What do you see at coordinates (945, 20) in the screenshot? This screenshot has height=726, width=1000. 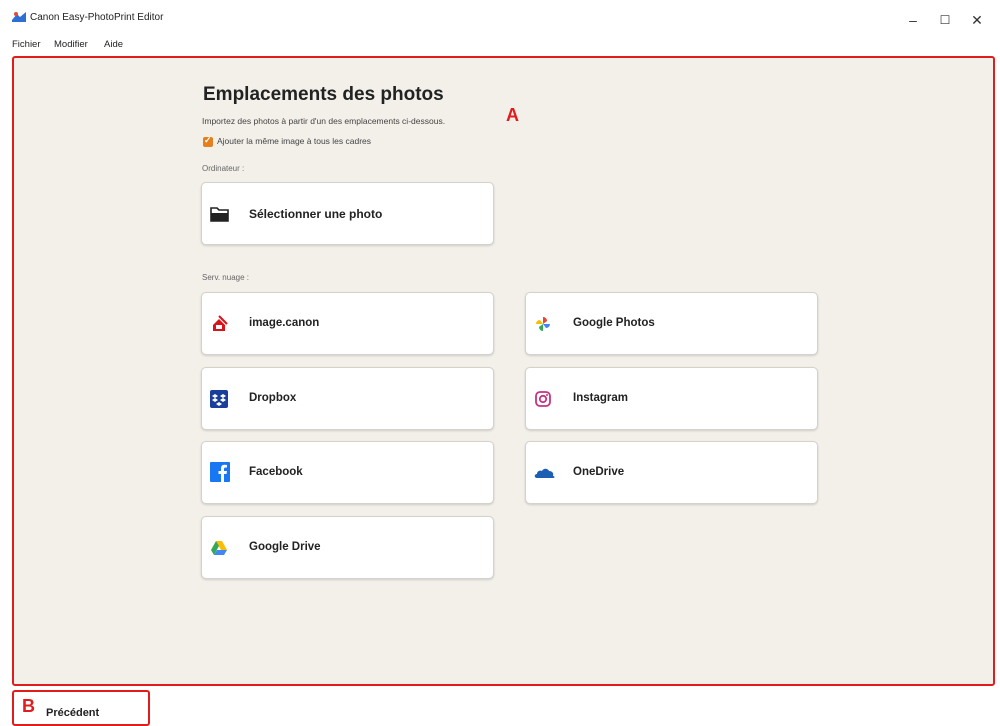 I see `maximize-button: ☐` at bounding box center [945, 20].